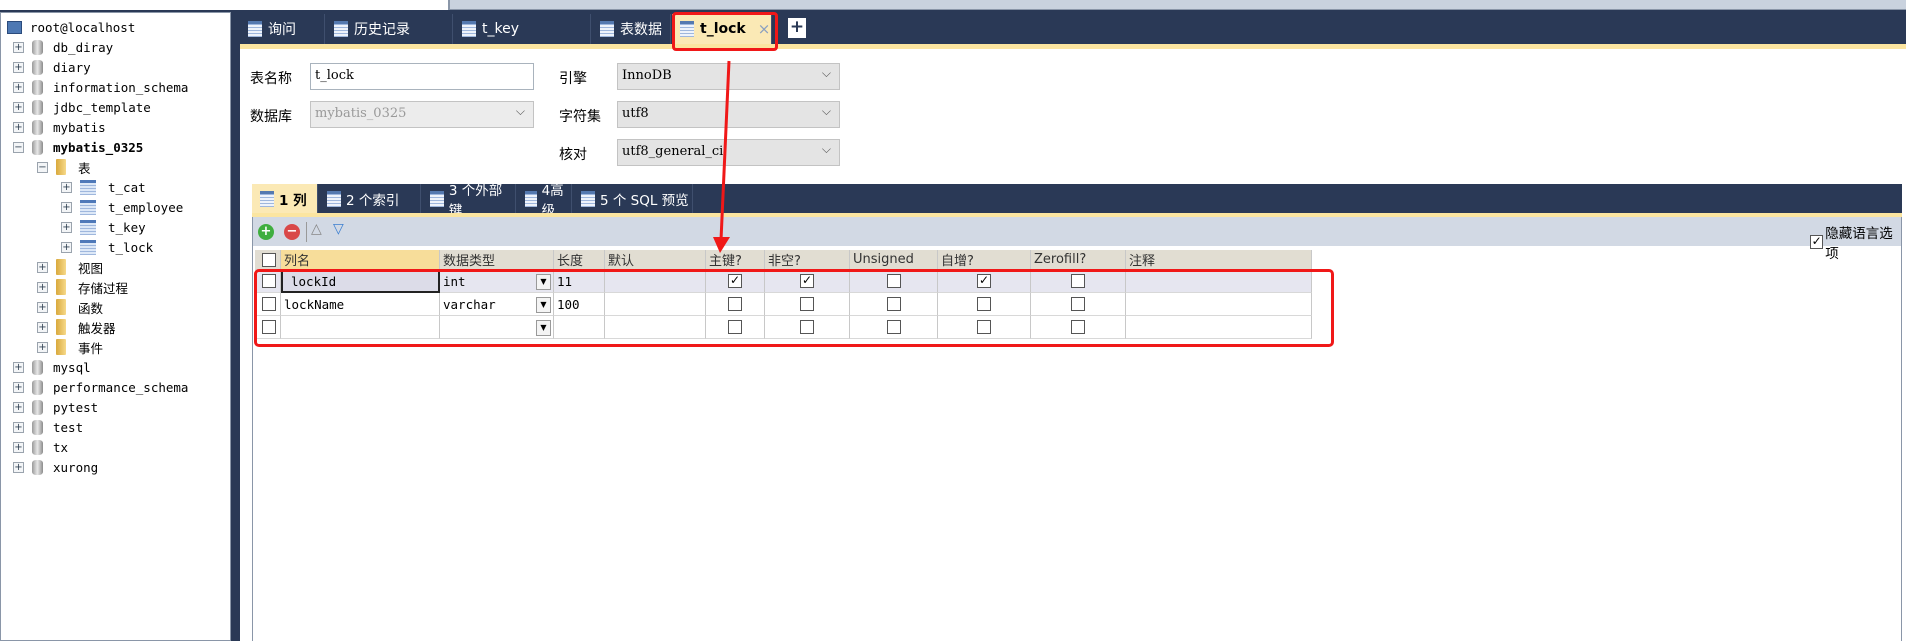 This screenshot has width=1906, height=641. What do you see at coordinates (522, 29) in the screenshot?
I see `main-tab-2: t_key` at bounding box center [522, 29].